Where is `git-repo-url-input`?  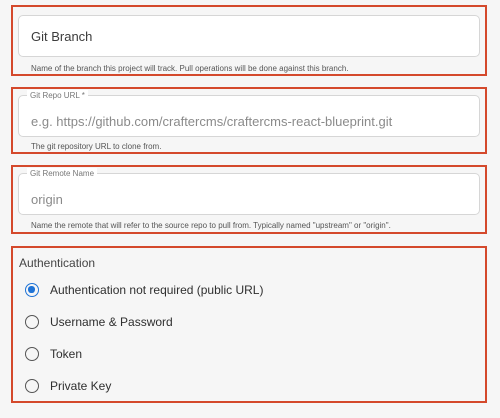 git-repo-url-input is located at coordinates (249, 116).